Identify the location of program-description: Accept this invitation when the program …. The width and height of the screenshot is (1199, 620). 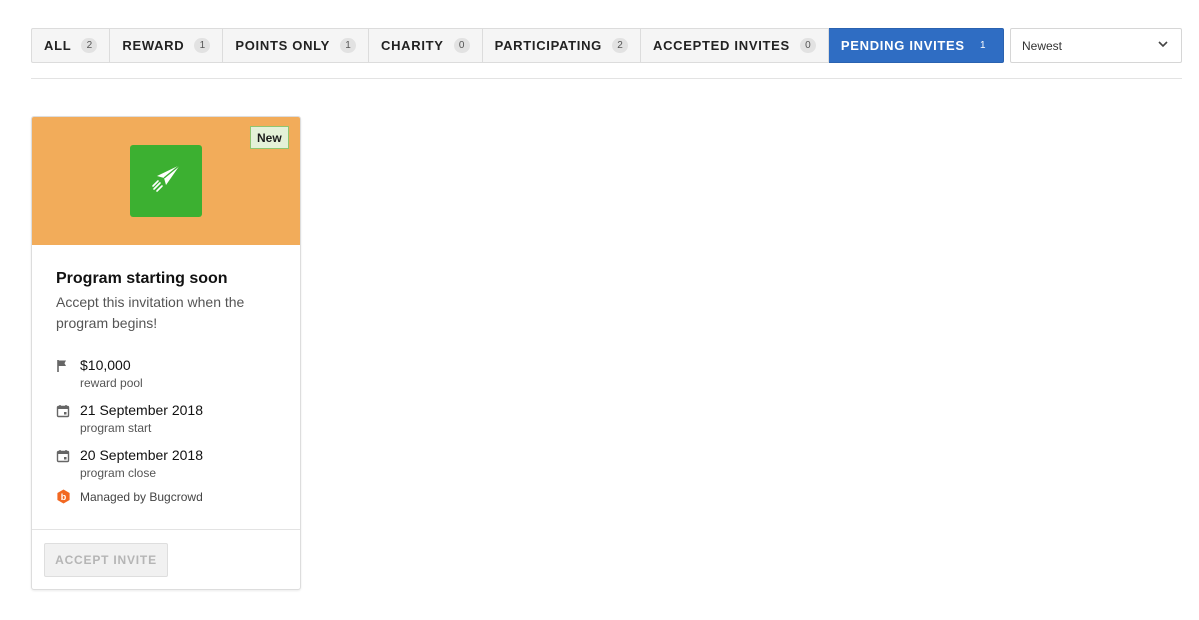
(150, 312).